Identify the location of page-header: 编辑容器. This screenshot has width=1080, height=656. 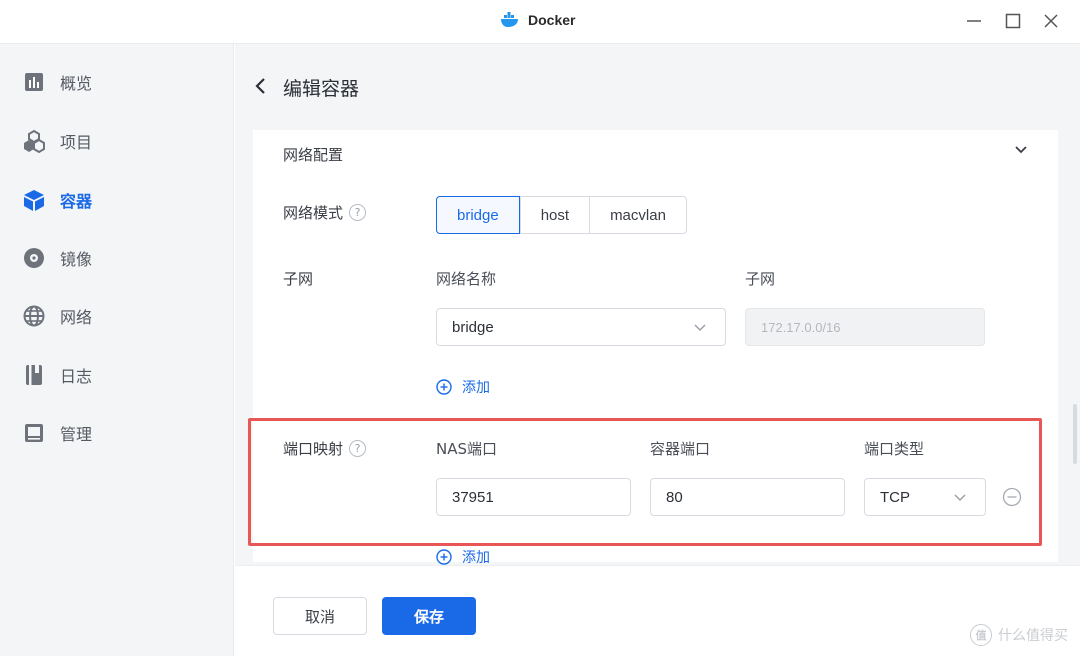
(657, 87).